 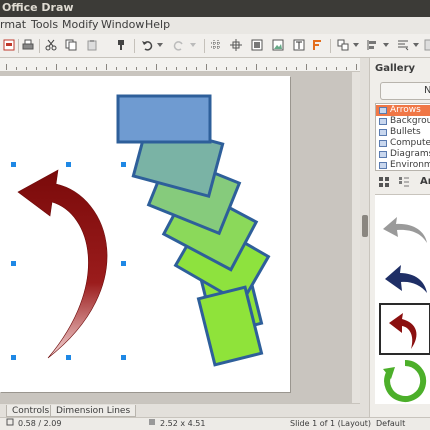 I want to click on undo-icon, so click(x=147, y=45).